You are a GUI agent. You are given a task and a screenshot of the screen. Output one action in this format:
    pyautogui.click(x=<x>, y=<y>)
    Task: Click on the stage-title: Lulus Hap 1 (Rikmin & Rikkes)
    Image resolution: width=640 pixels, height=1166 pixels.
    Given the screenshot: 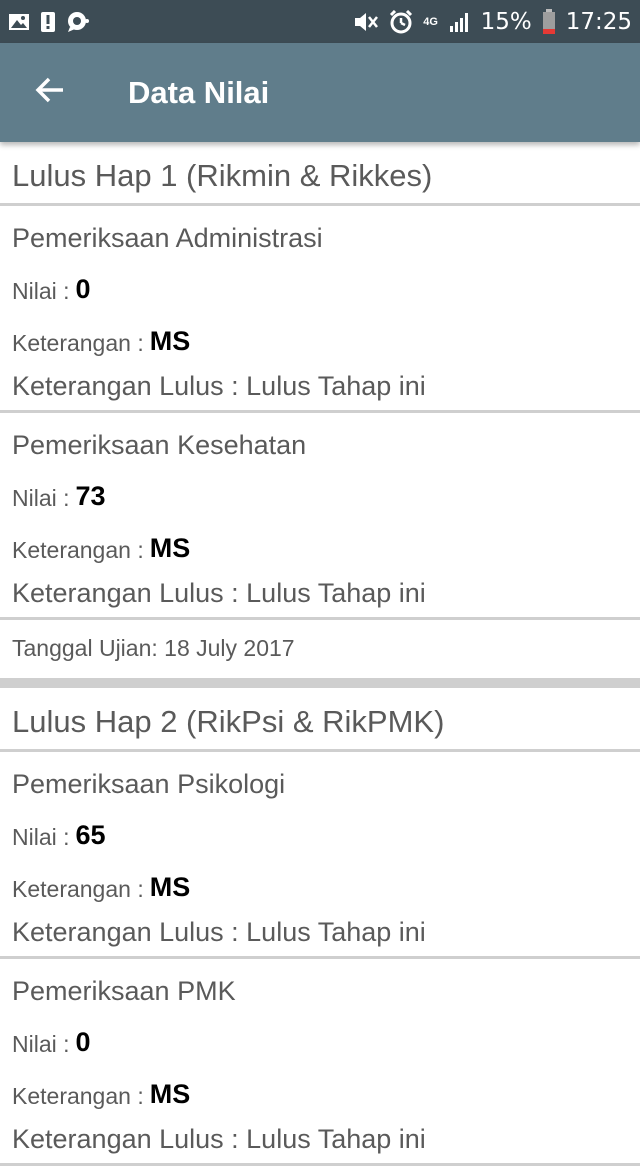 What is the action you would take?
    pyautogui.click(x=320, y=174)
    